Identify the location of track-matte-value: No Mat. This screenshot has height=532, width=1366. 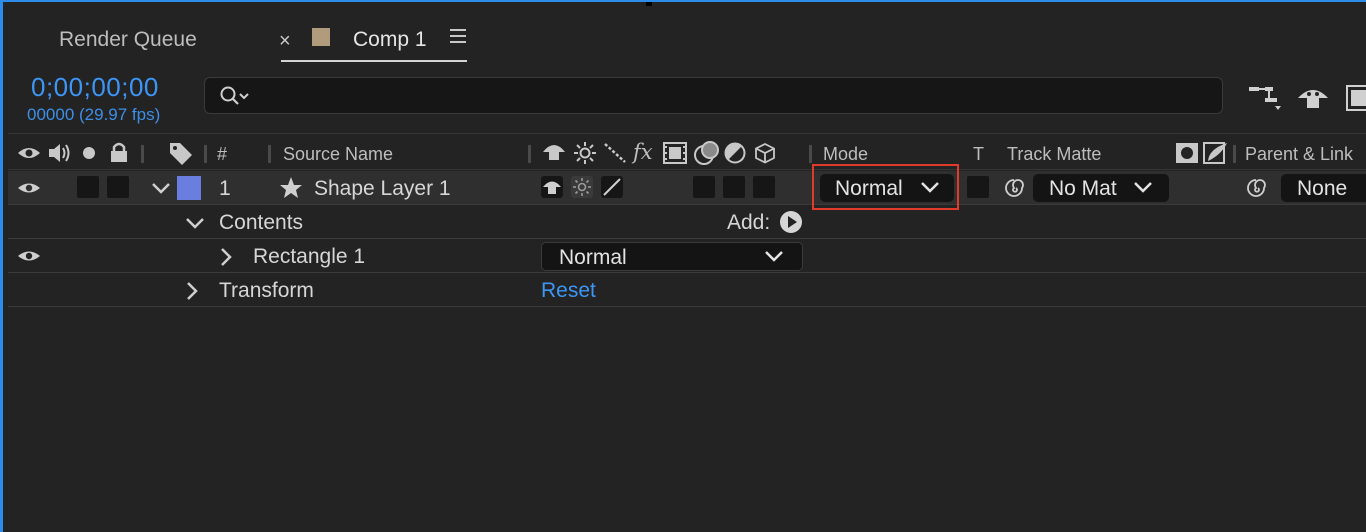
(1083, 188).